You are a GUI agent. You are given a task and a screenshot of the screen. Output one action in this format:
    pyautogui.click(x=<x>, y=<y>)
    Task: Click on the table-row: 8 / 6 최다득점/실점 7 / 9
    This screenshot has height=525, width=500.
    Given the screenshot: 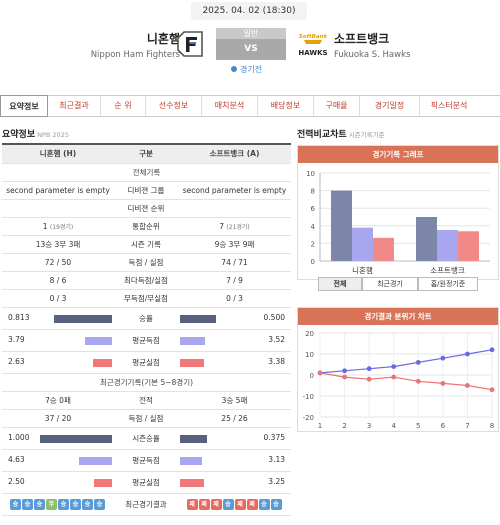 What is the action you would take?
    pyautogui.click(x=146, y=280)
    